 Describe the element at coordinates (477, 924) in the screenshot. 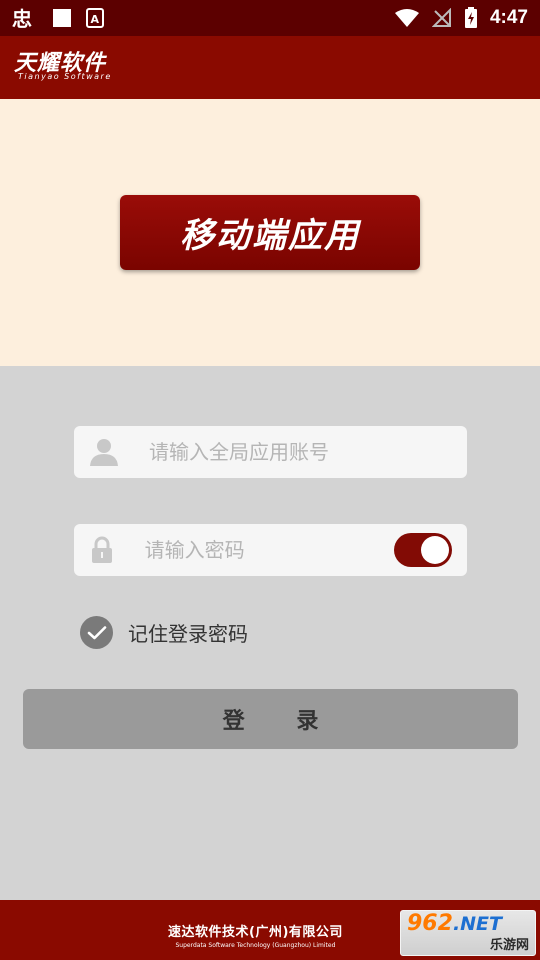

I see `watermark-net: .NET` at that location.